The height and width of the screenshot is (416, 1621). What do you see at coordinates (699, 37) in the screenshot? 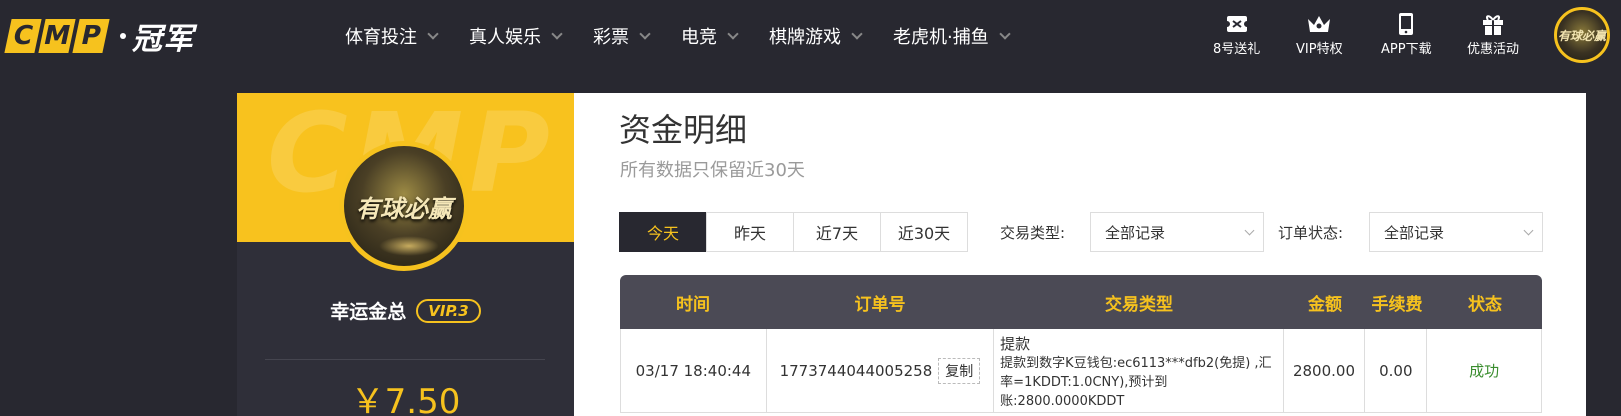
I see `nav-label: 电竞` at bounding box center [699, 37].